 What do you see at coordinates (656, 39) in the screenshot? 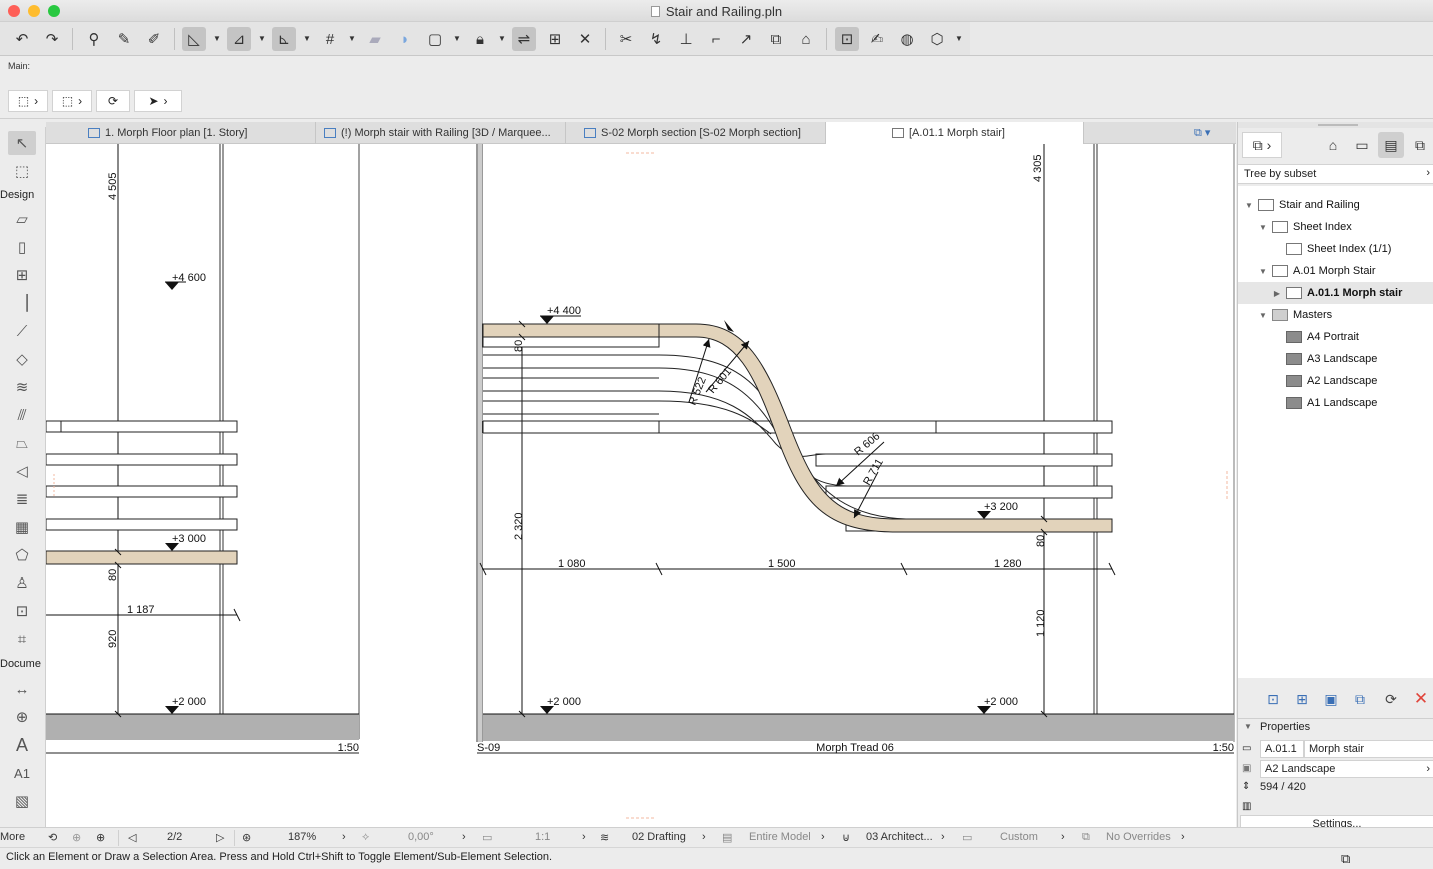
I see `adjust-icon: ↯` at bounding box center [656, 39].